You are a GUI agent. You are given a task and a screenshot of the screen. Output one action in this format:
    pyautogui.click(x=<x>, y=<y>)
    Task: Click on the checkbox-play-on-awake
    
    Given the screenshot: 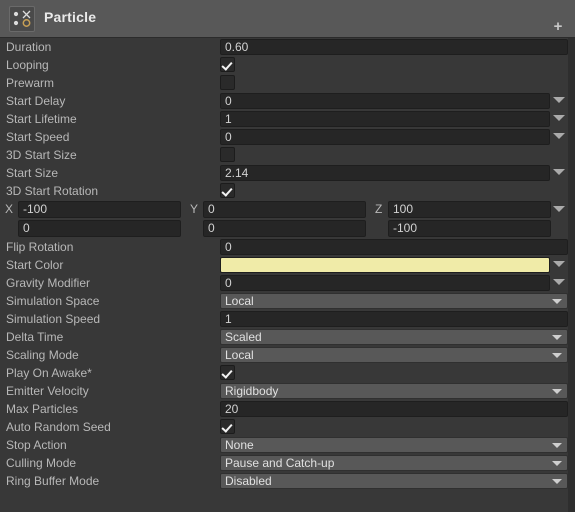 What is the action you would take?
    pyautogui.click(x=227, y=372)
    